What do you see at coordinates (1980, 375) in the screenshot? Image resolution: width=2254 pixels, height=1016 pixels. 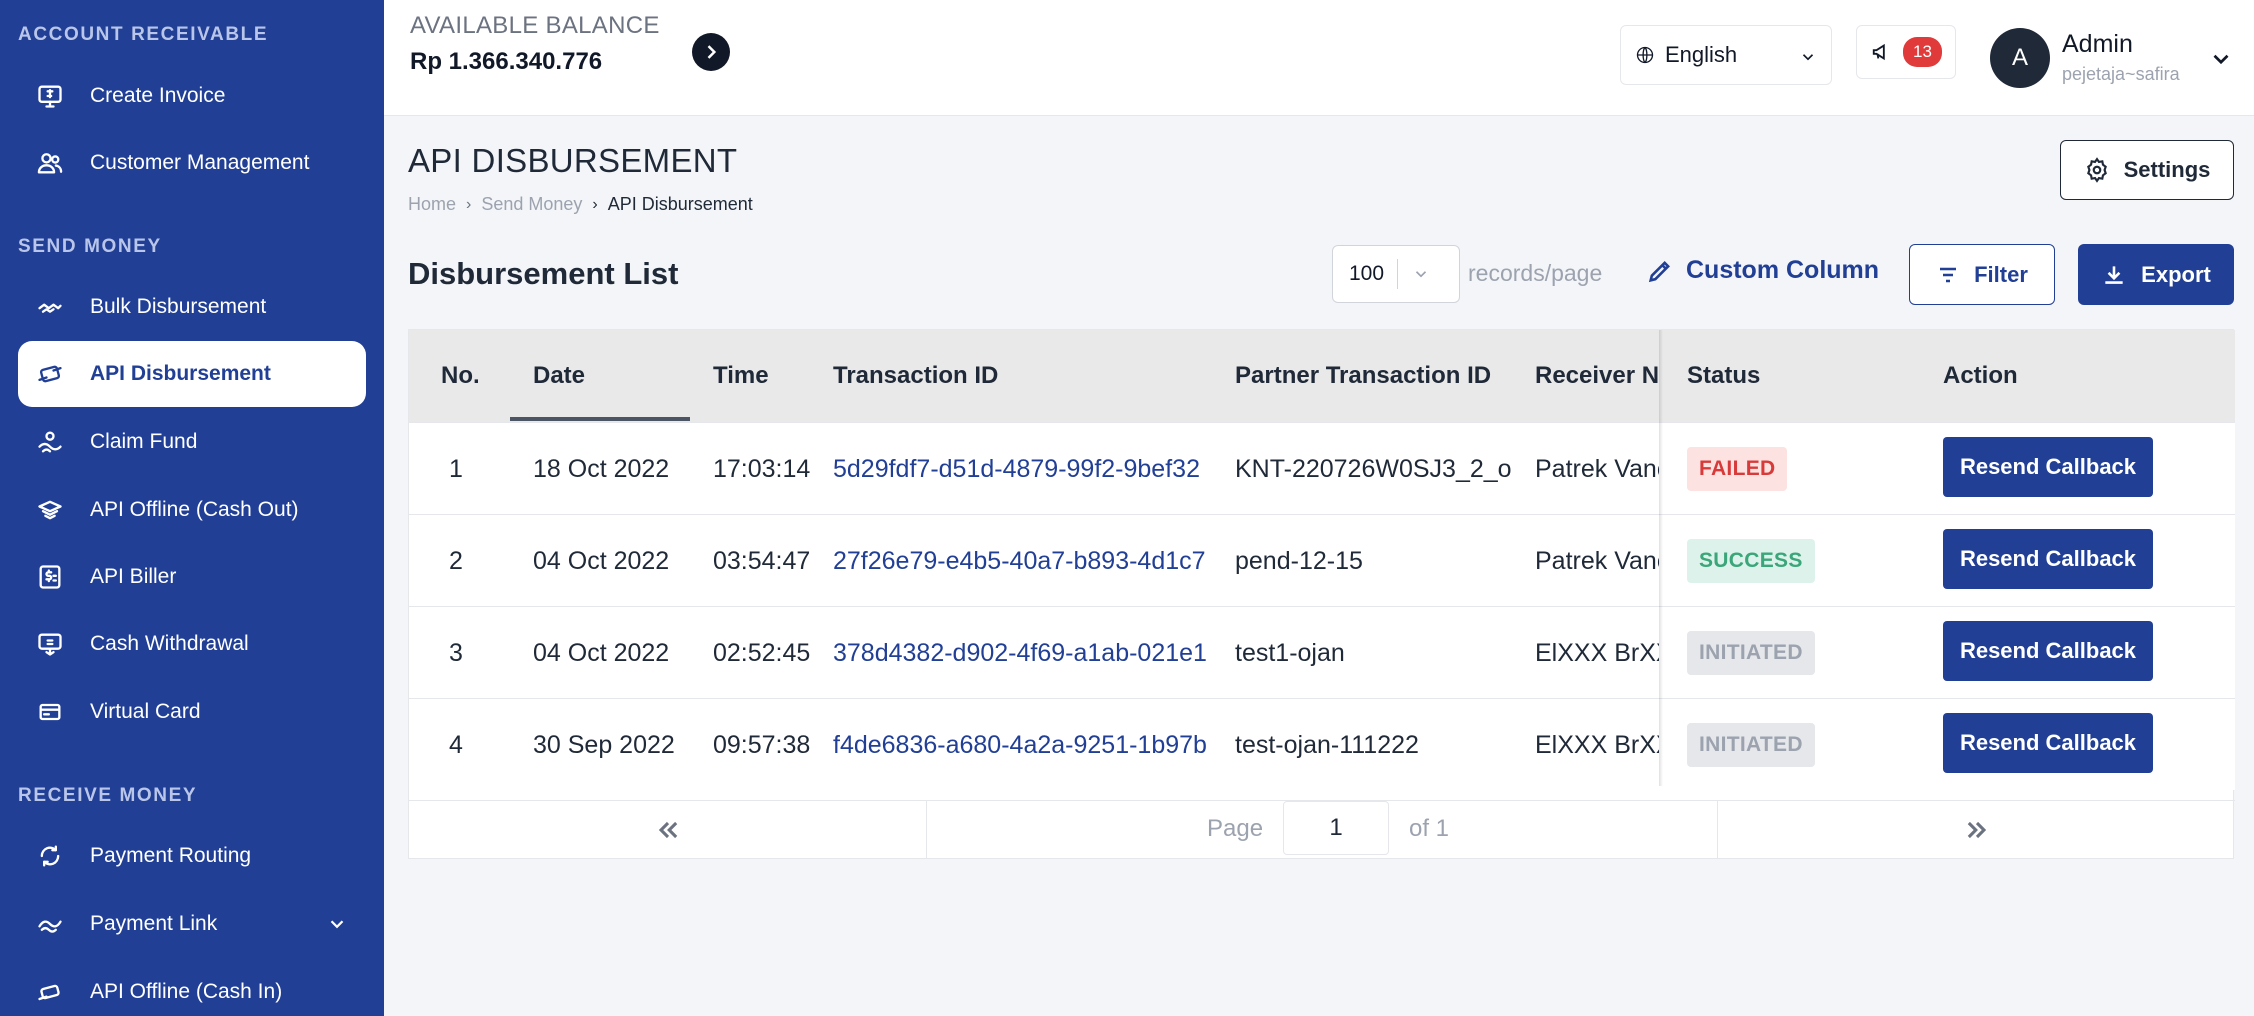 I see `header-action: Action` at bounding box center [1980, 375].